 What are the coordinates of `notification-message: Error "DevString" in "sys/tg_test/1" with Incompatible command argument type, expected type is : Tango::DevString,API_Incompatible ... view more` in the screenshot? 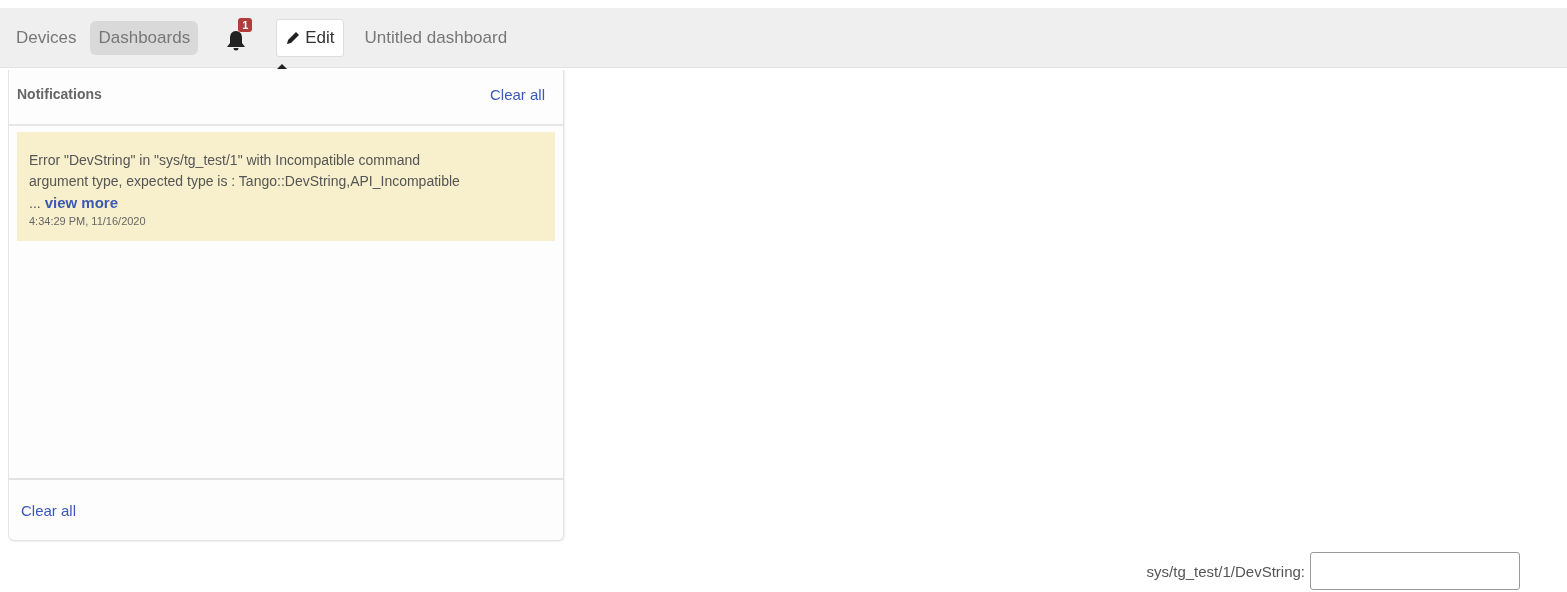 It's located at (245, 182).